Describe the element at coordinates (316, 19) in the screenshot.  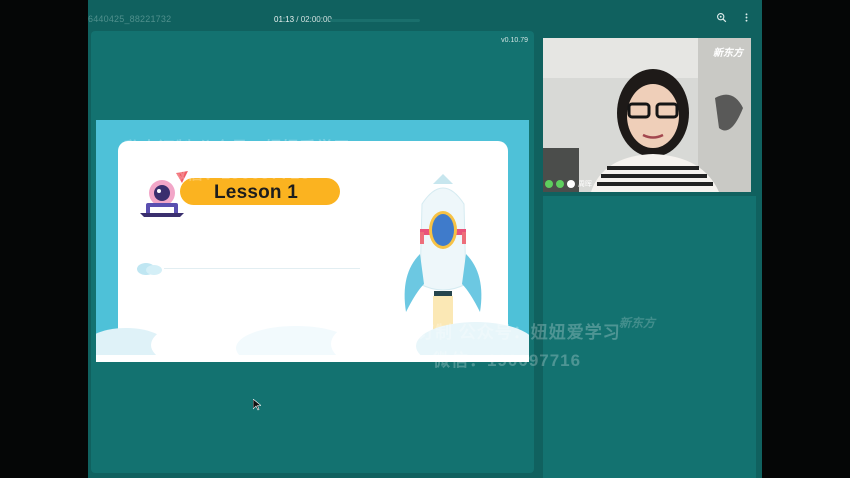
I see `total-time: 02:00:00` at that location.